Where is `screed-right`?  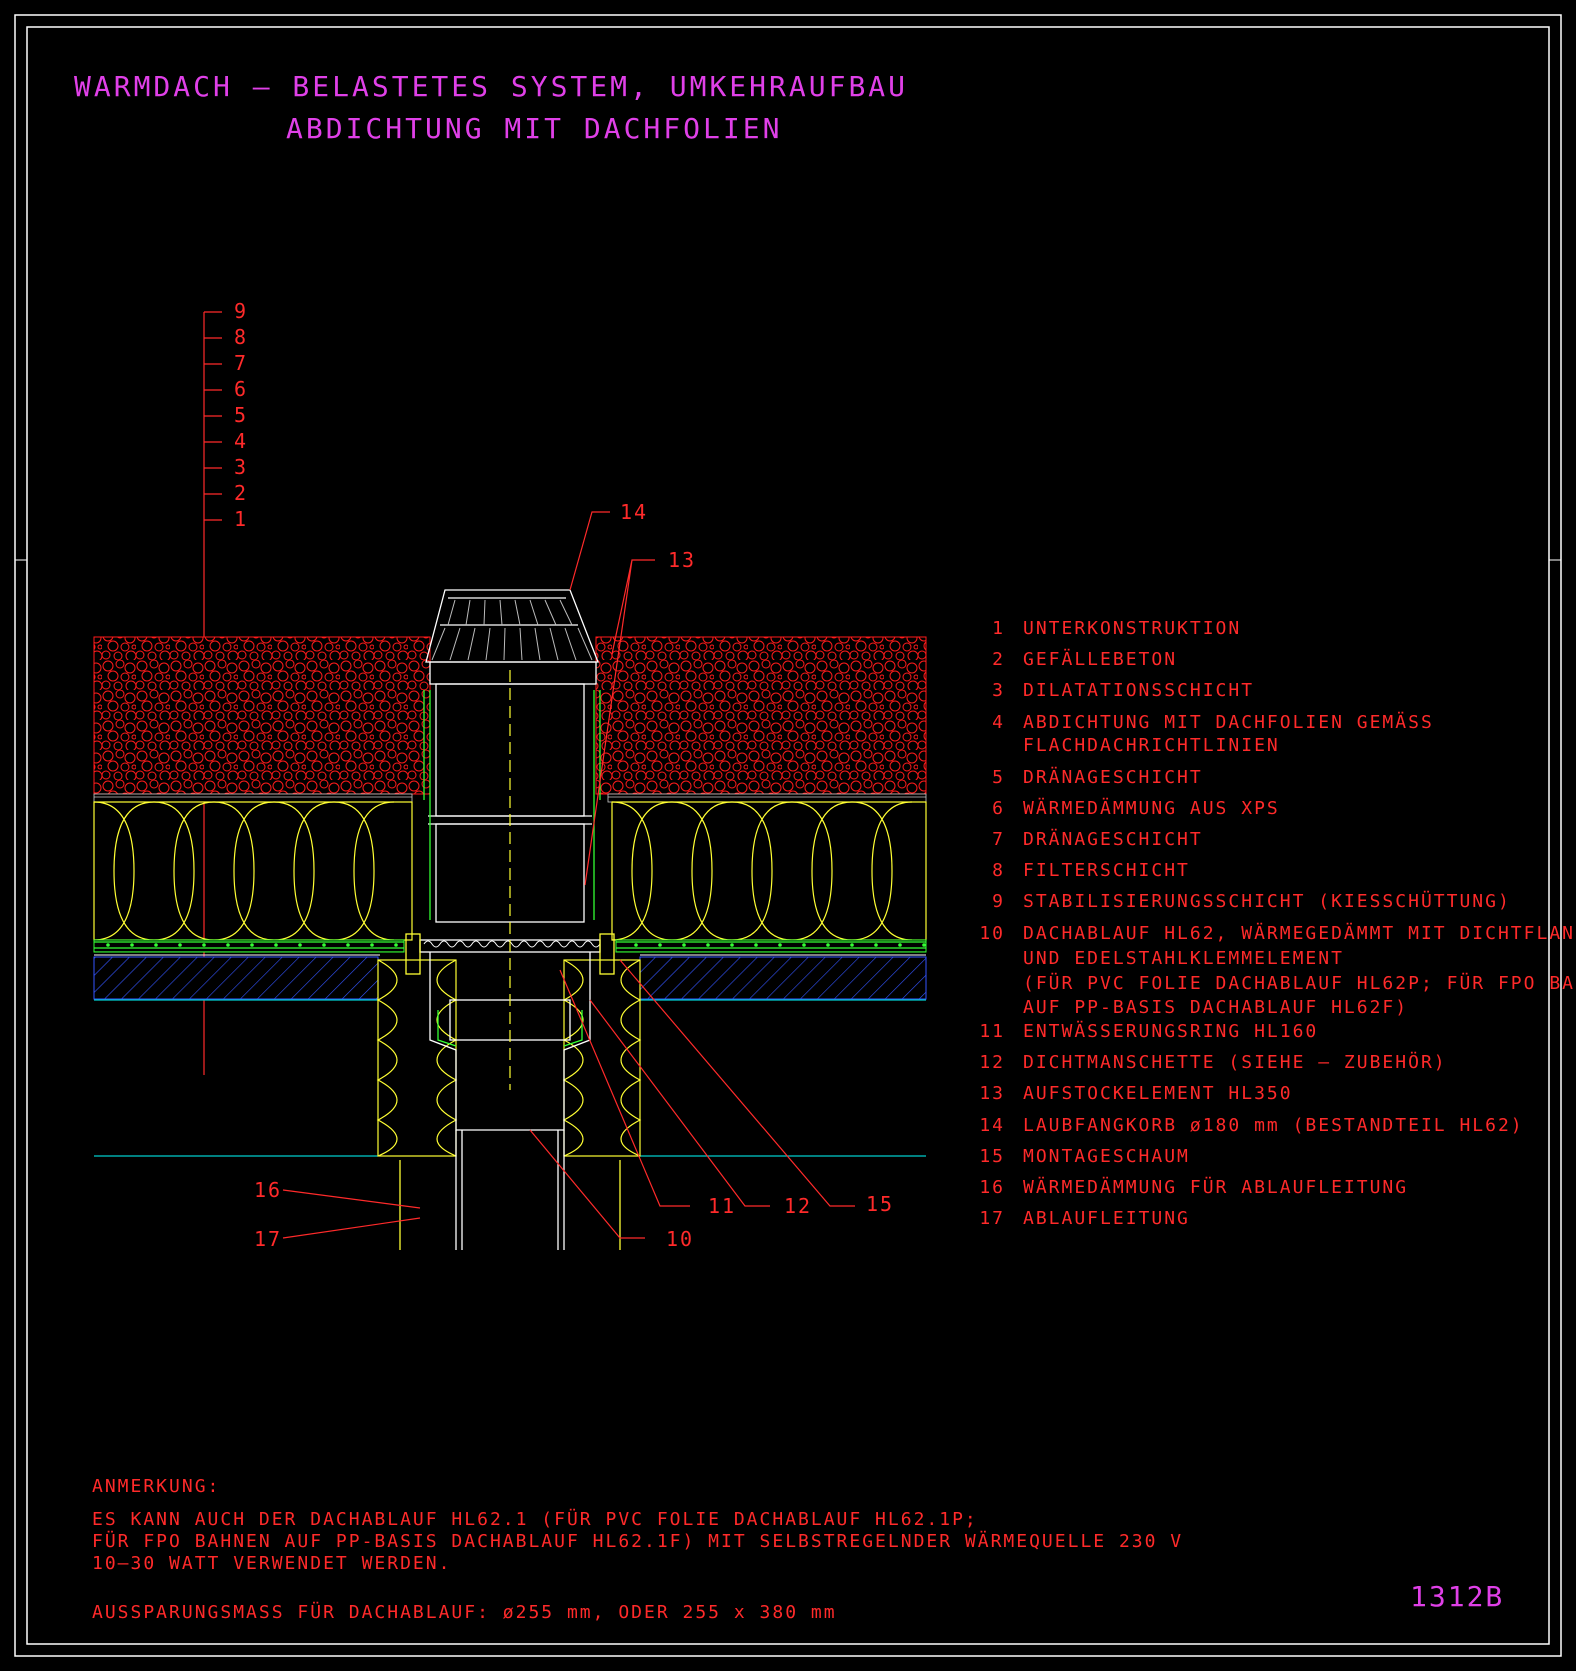 screed-right is located at coordinates (783, 978).